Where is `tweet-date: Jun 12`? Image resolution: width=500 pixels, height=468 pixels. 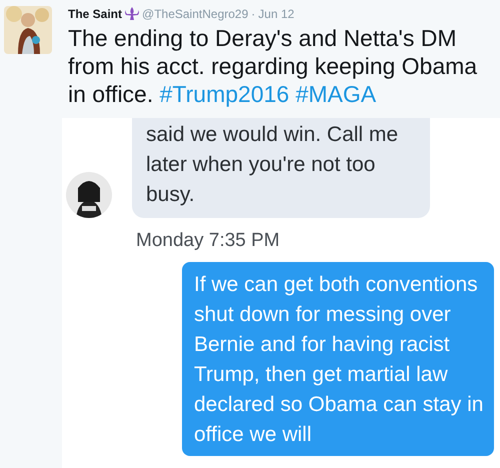
tweet-date: Jun 12 is located at coordinates (276, 14).